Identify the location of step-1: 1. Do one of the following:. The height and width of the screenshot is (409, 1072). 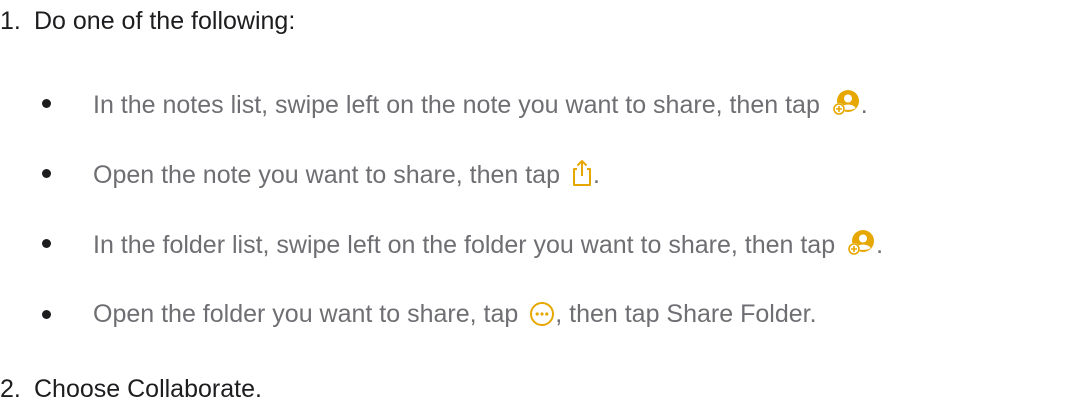
(147, 21).